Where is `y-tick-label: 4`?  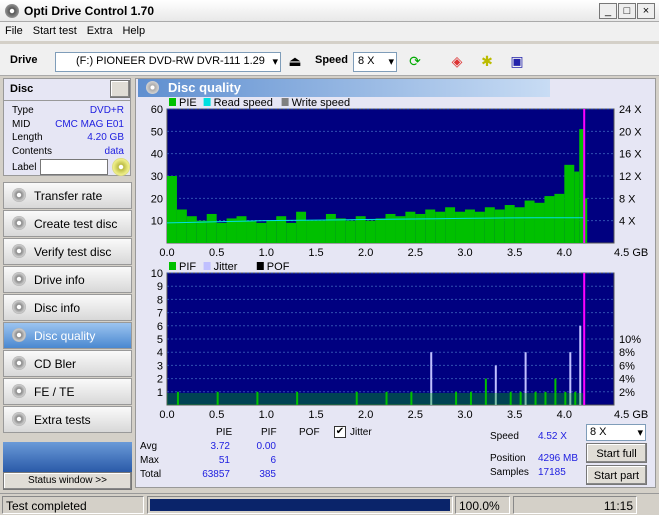
y-tick-label: 4 is located at coordinates (160, 353).